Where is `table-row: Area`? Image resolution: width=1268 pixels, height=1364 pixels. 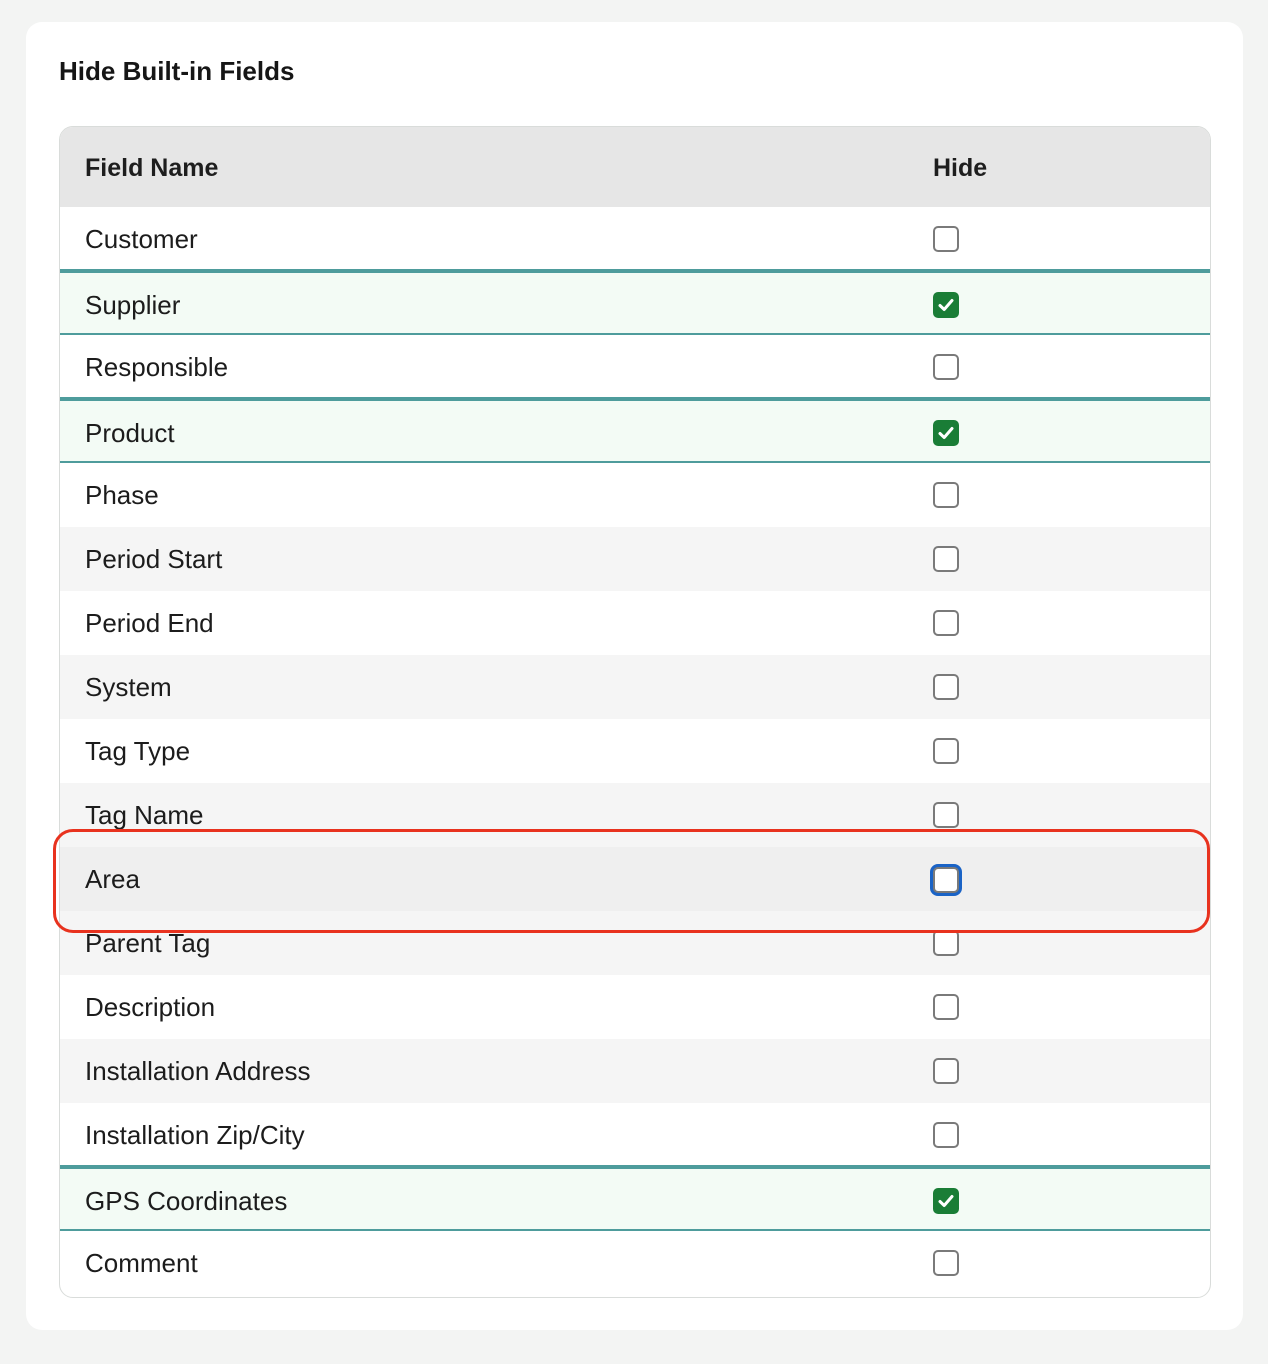 table-row: Area is located at coordinates (635, 879).